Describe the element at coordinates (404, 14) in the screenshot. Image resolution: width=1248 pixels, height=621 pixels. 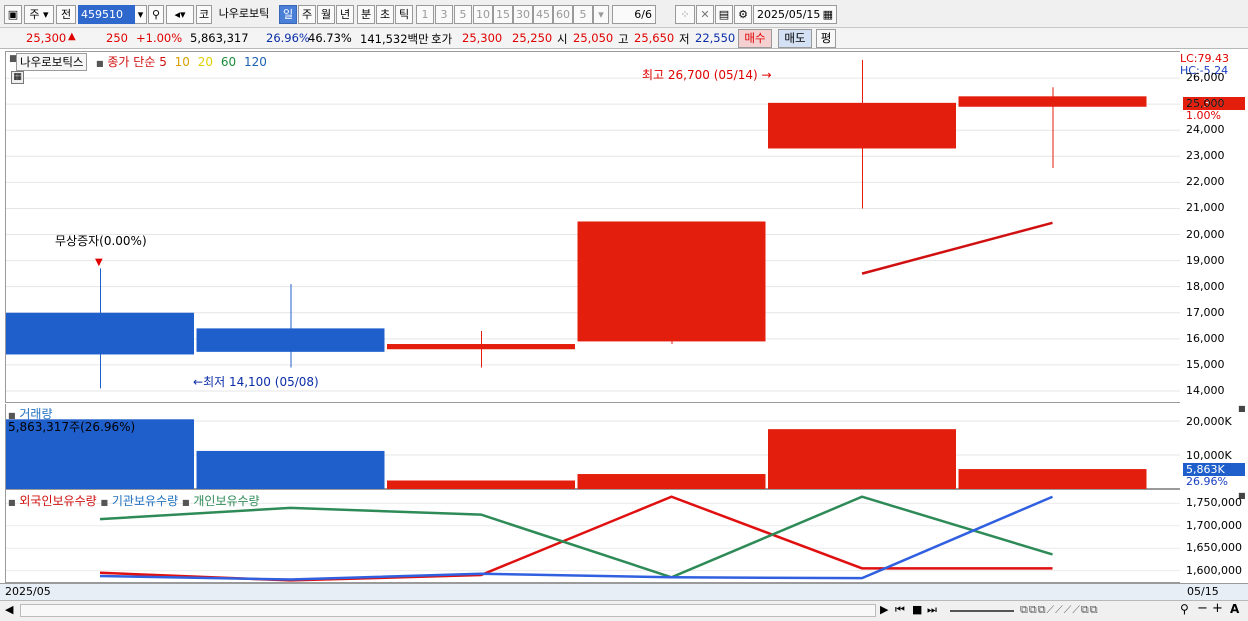
I see `period-tick: 틱` at that location.